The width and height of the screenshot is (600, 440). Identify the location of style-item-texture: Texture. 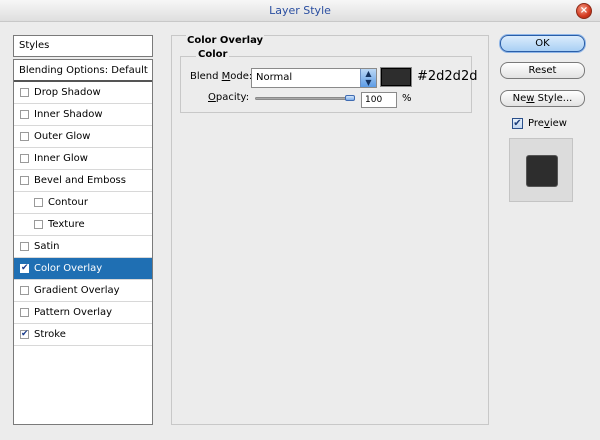
(83, 225).